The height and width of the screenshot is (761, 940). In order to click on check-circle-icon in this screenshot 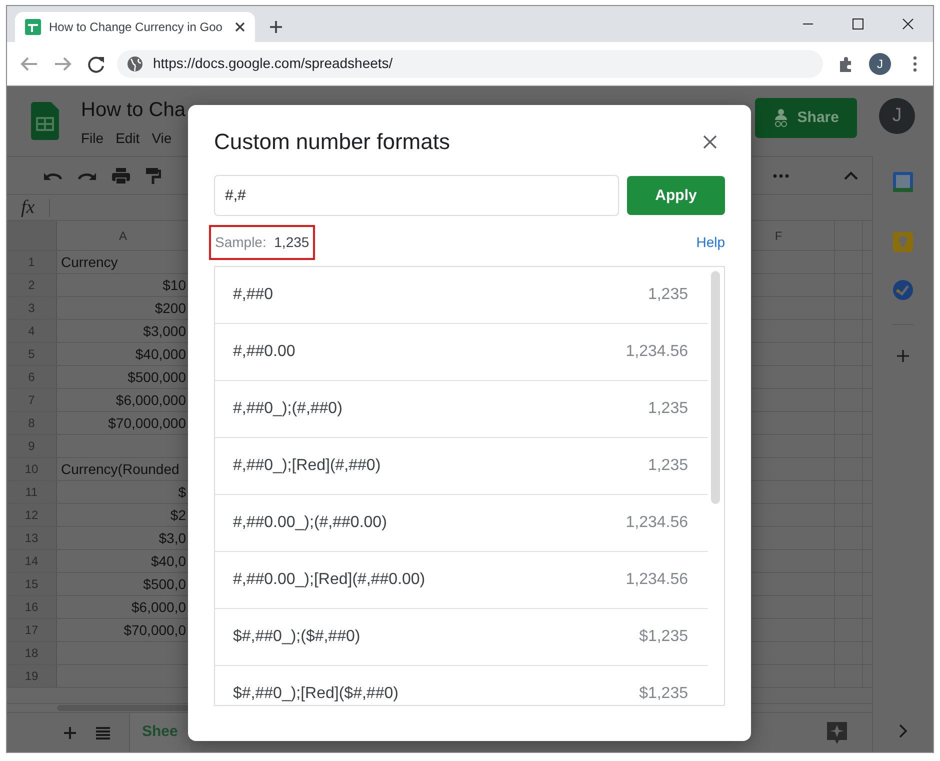, I will do `click(903, 290)`.